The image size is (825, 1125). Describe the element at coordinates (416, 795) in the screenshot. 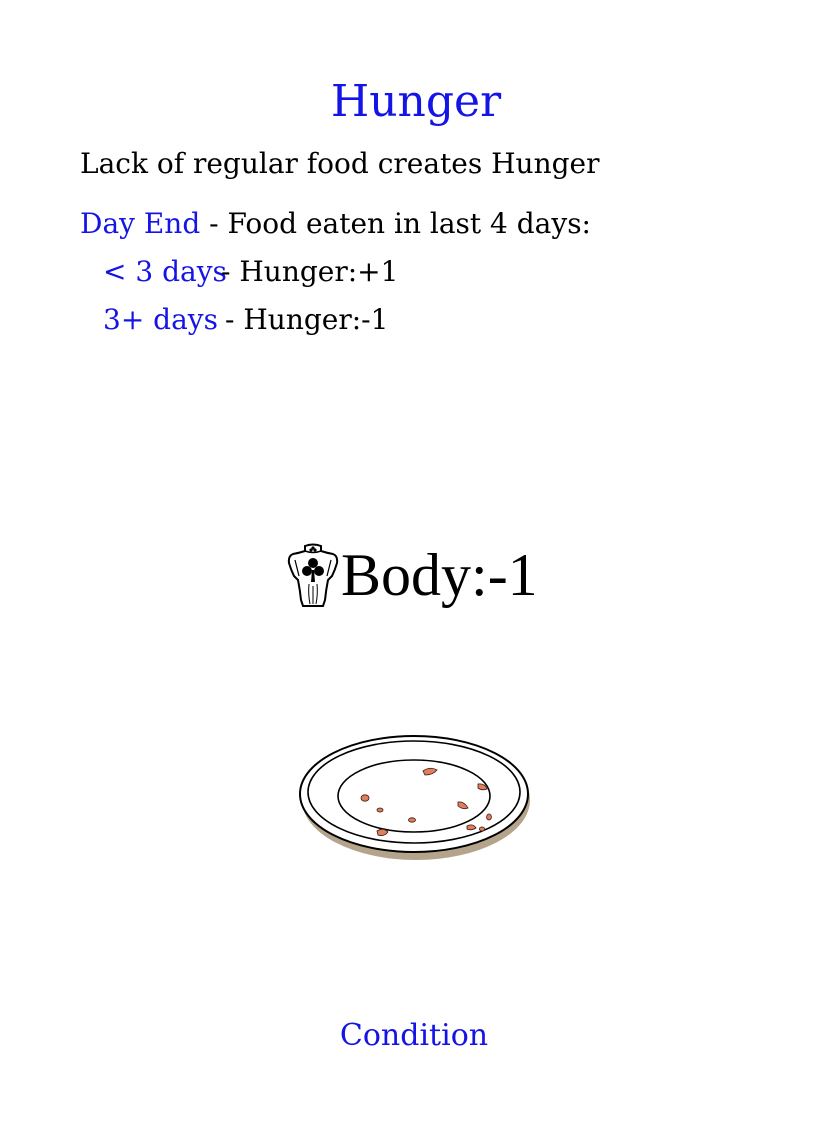

I see `empty-plate-illustration` at that location.